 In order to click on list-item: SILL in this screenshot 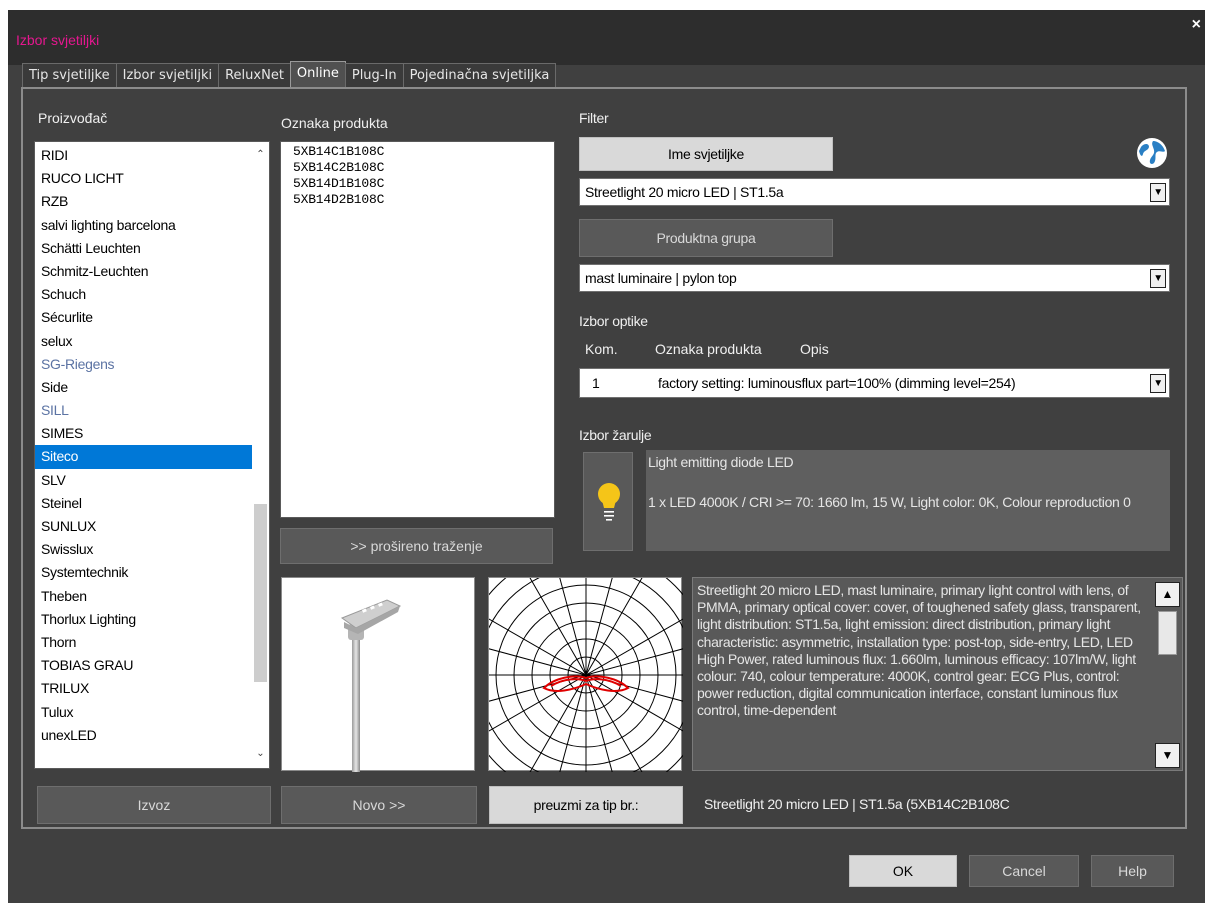, I will do `click(144, 410)`.